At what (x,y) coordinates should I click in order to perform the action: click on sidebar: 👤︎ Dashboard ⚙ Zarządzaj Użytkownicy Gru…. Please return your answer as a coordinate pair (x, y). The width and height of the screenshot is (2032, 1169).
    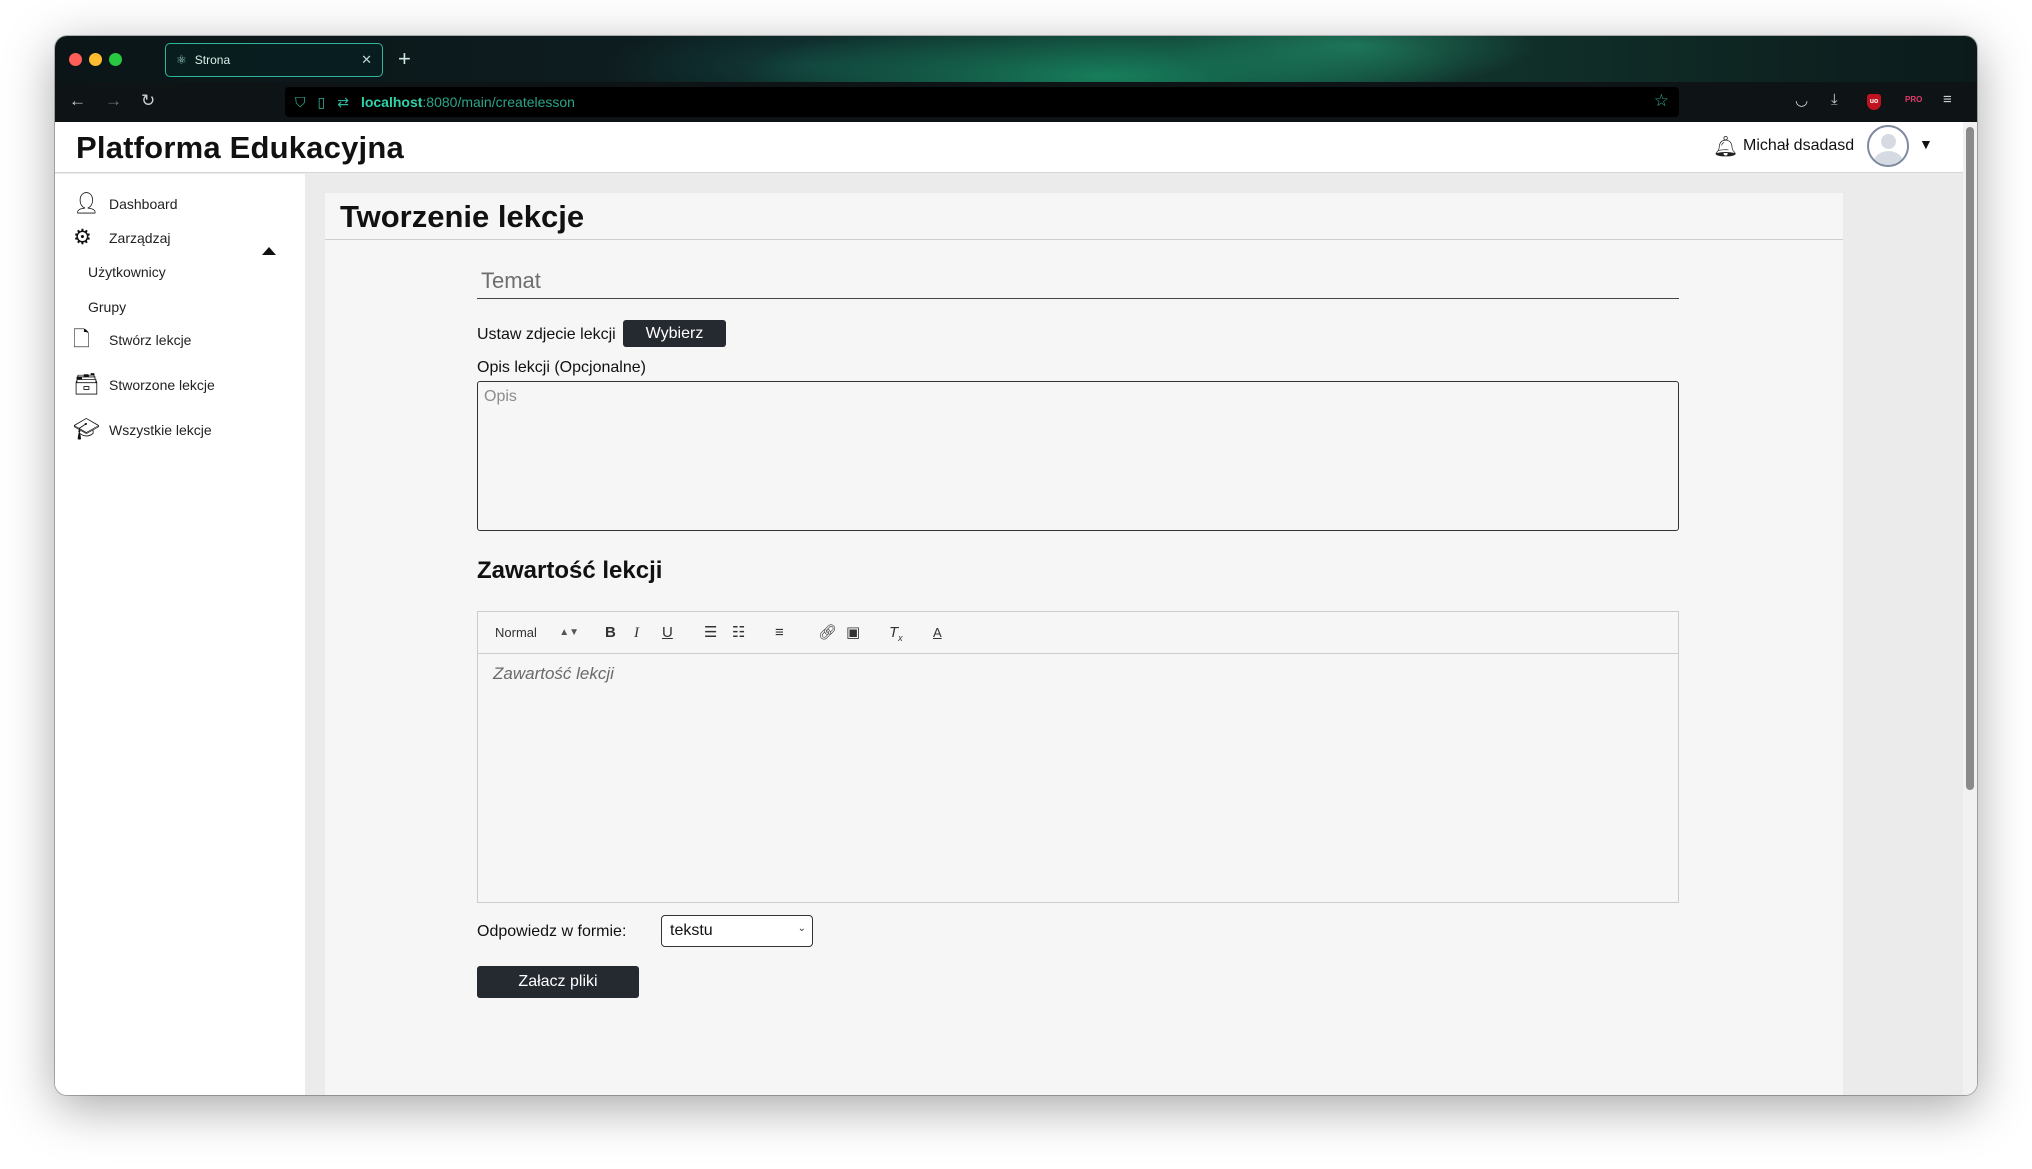
    Looking at the image, I should click on (180, 634).